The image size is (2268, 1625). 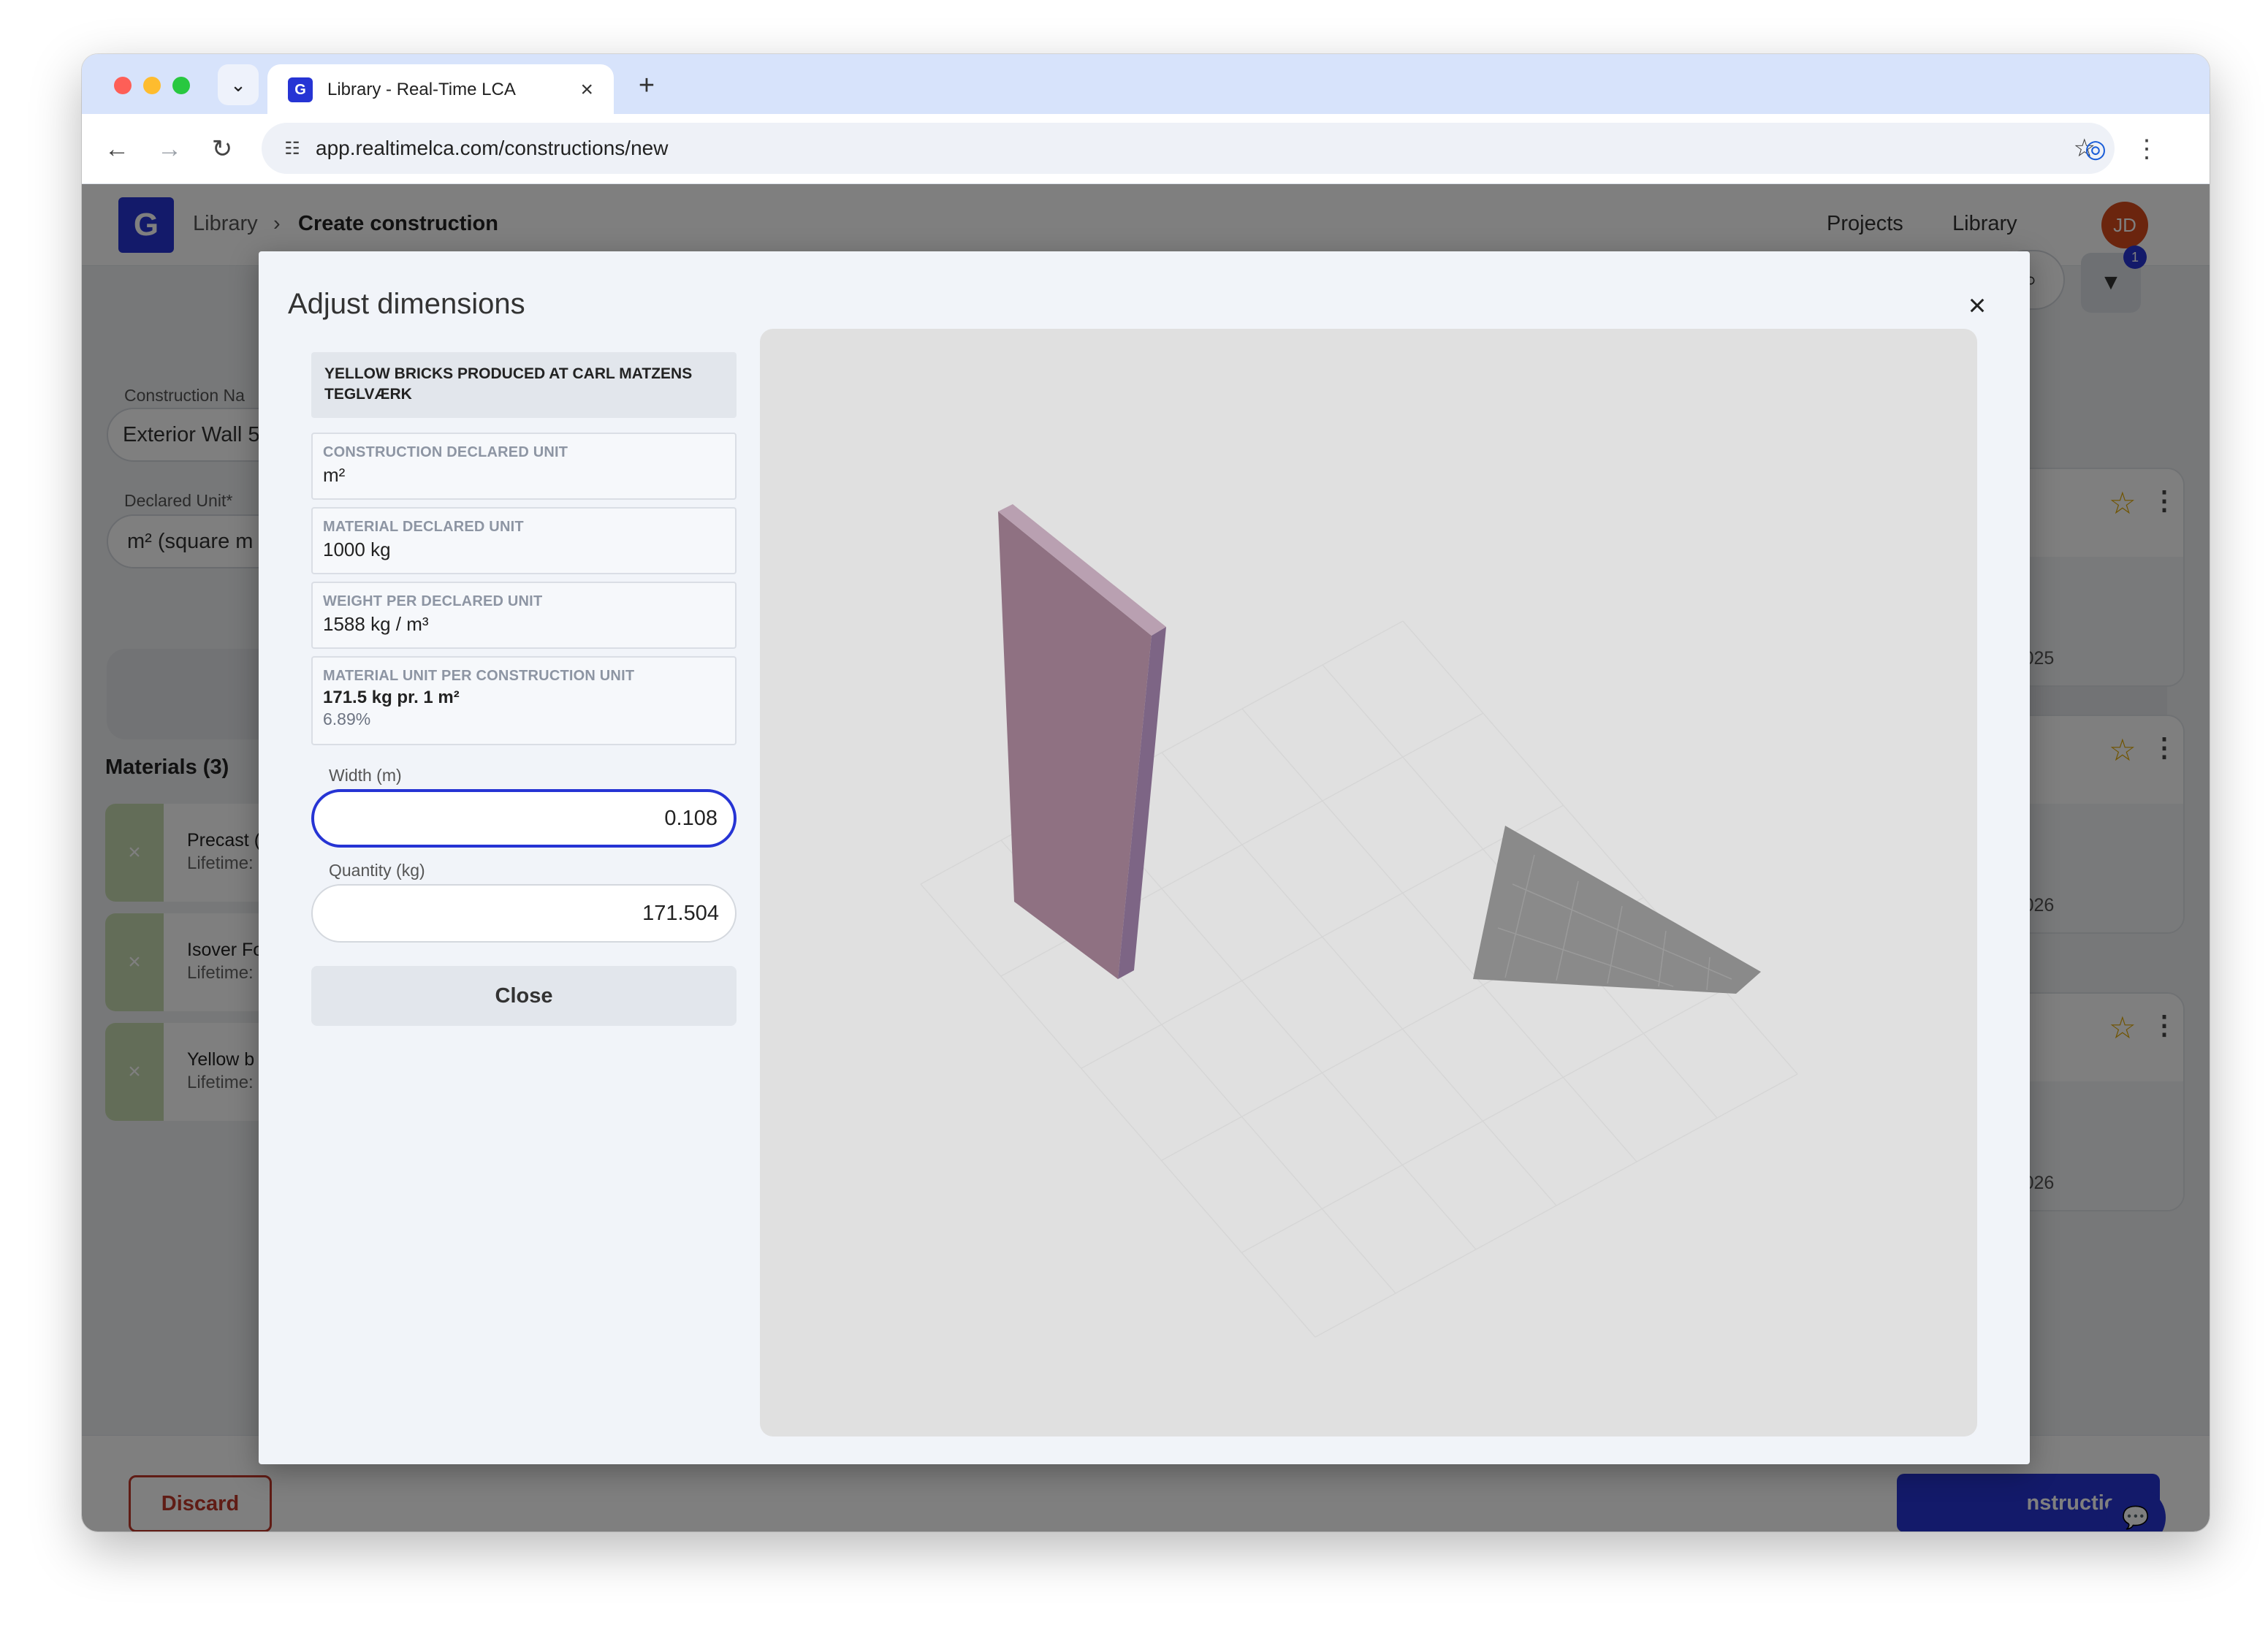 What do you see at coordinates (421, 89) in the screenshot?
I see `tab-title: Library - Real-Time LCA` at bounding box center [421, 89].